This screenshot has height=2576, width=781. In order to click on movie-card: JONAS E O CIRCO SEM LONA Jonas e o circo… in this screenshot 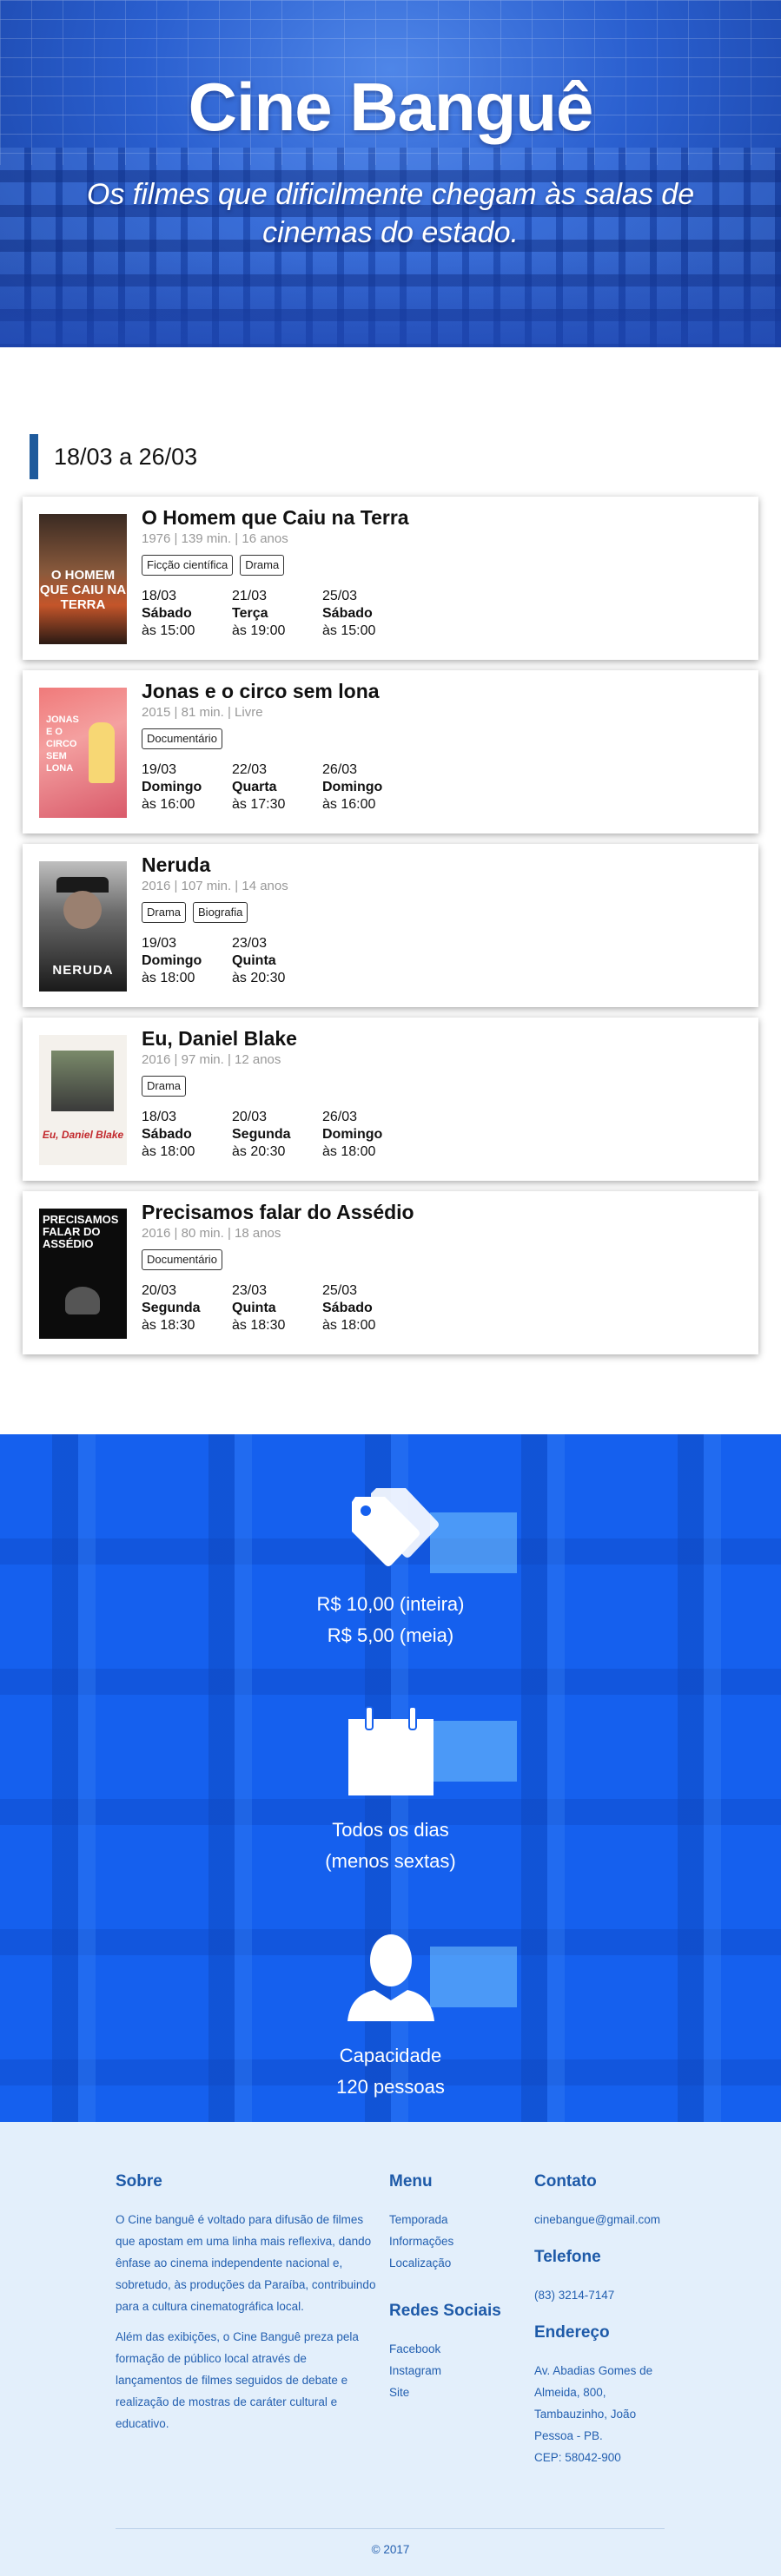, I will do `click(390, 751)`.